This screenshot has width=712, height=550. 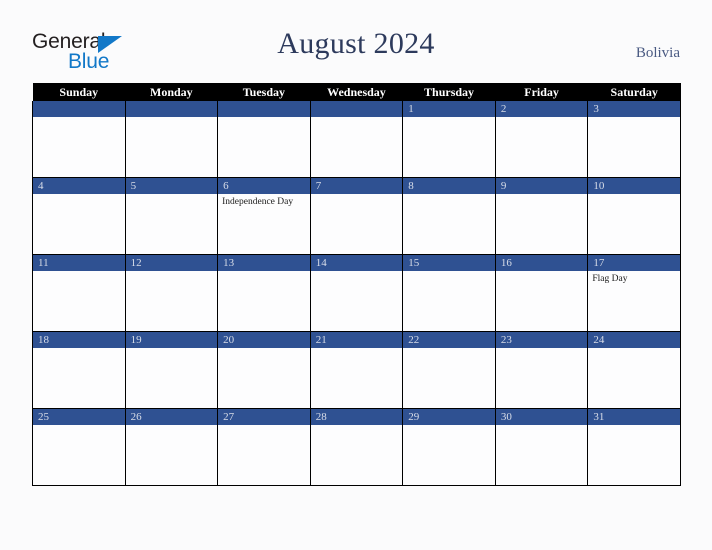 I want to click on calendar-day-cell: 9, so click(x=541, y=216).